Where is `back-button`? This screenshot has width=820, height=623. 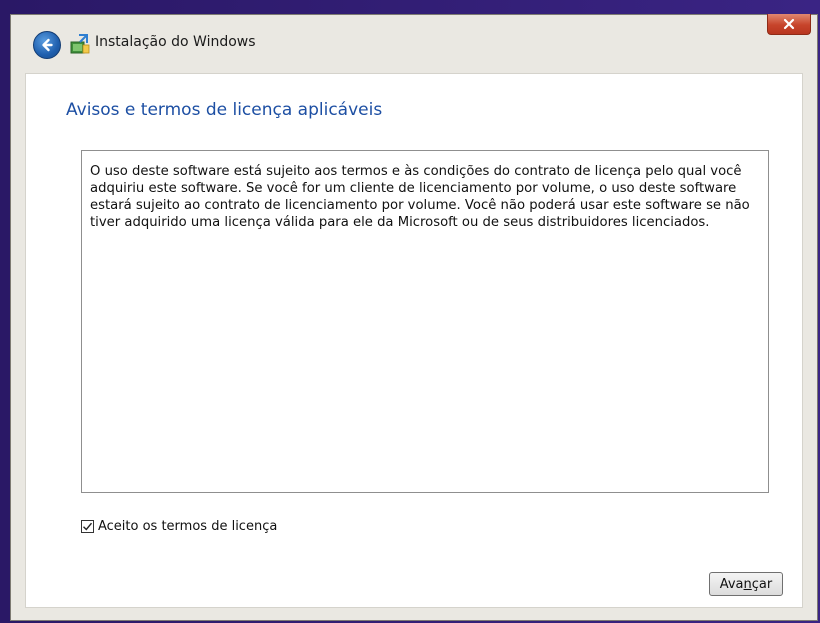
back-button is located at coordinates (47, 45).